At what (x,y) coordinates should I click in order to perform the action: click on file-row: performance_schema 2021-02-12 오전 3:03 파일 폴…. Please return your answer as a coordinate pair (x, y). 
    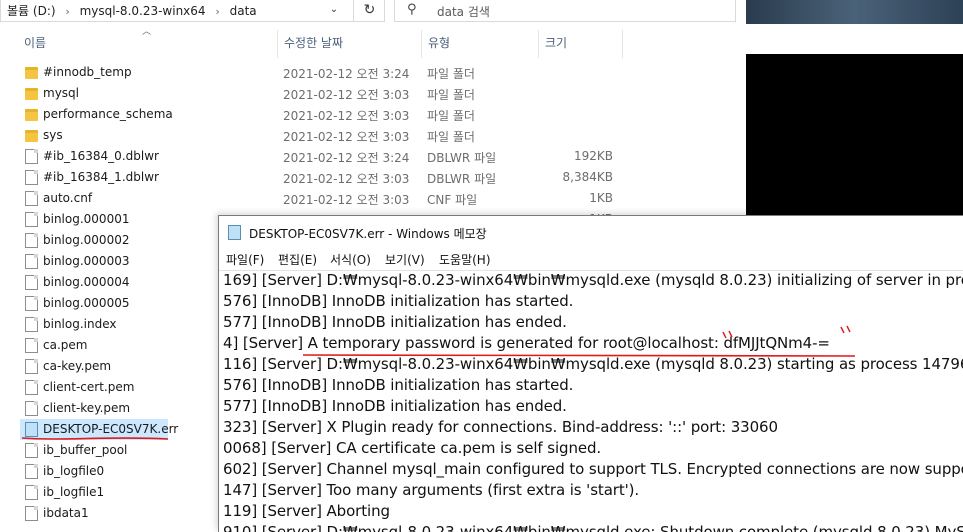
    Looking at the image, I should click on (320, 114).